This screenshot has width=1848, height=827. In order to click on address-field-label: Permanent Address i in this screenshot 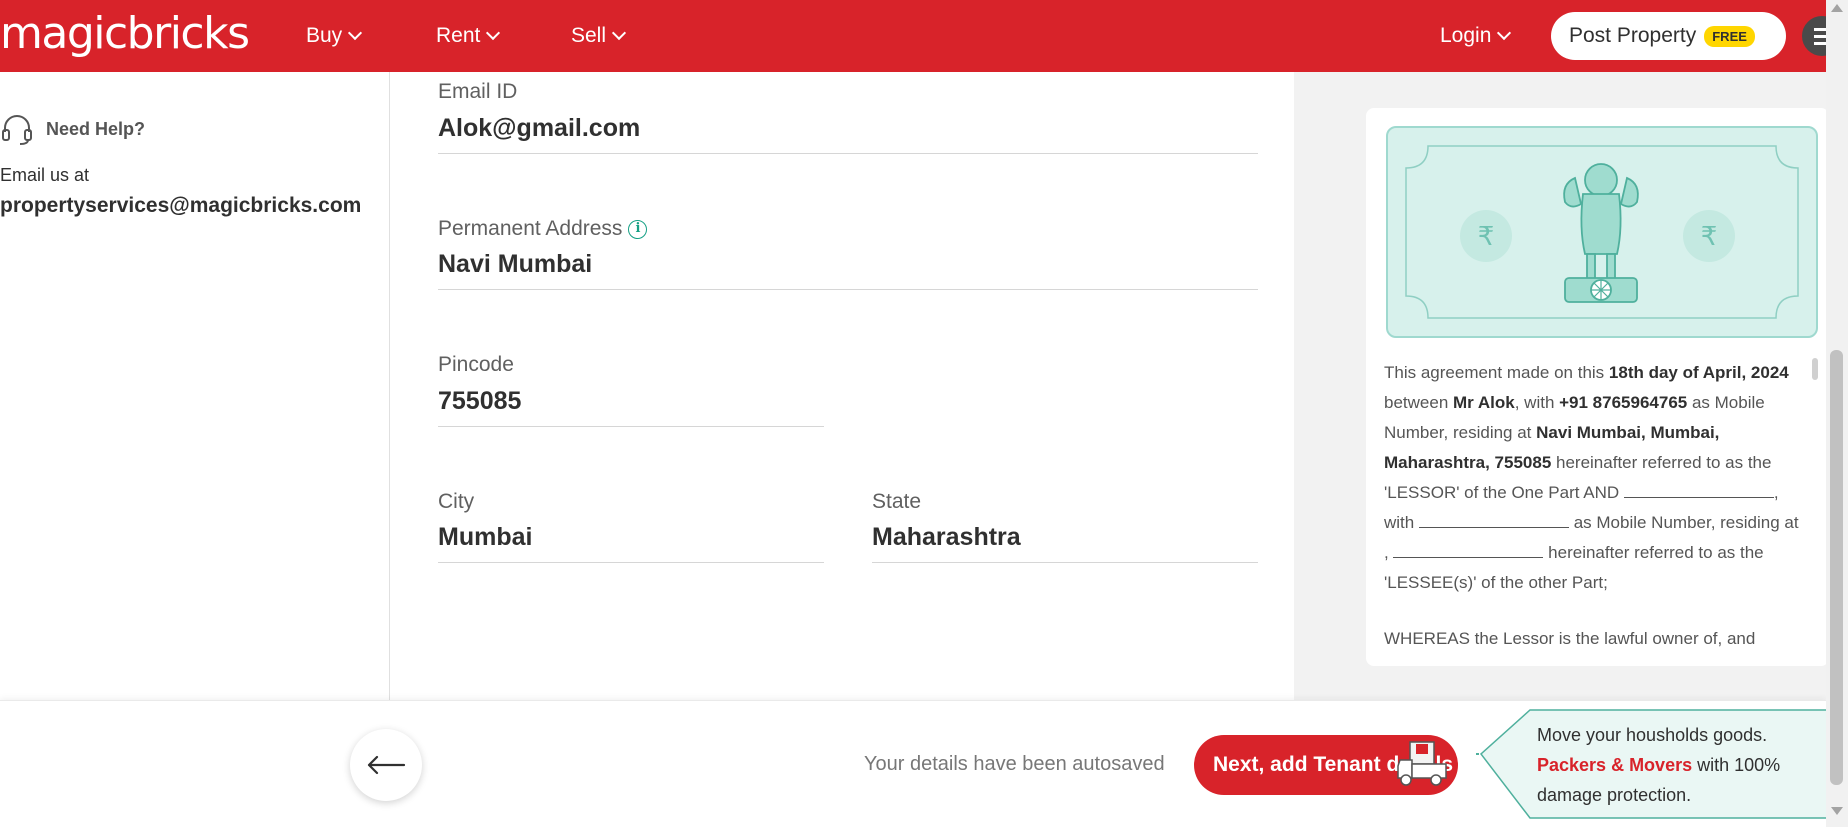, I will do `click(543, 229)`.